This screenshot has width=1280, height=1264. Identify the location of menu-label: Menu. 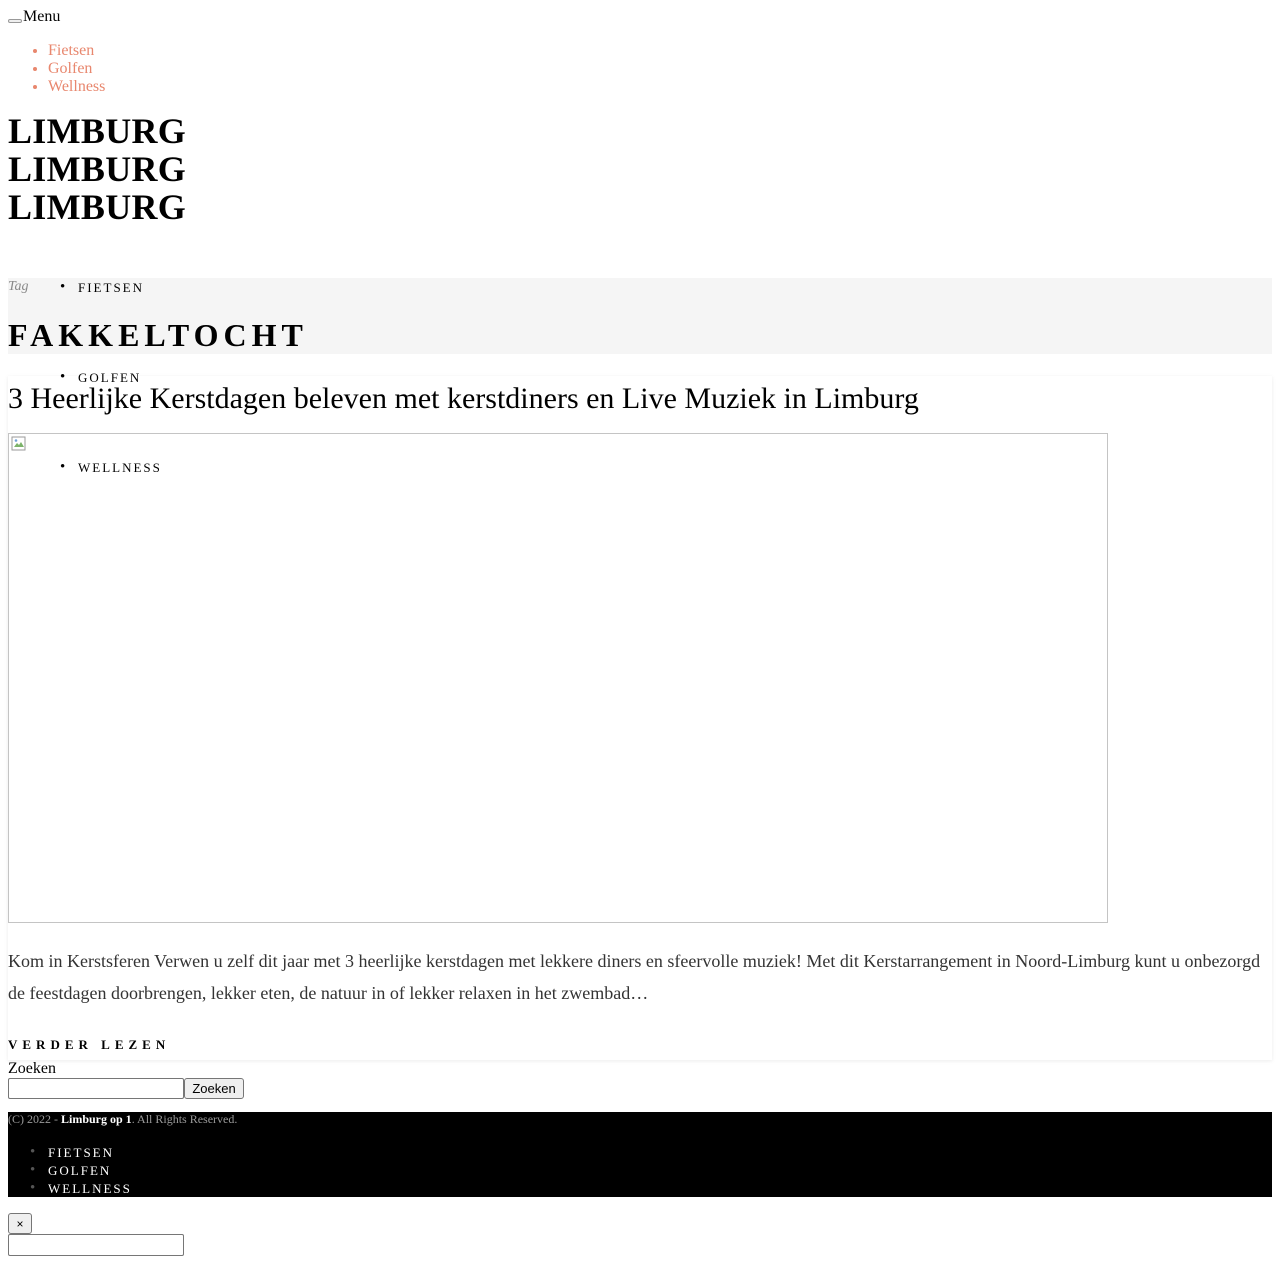
(42, 16).